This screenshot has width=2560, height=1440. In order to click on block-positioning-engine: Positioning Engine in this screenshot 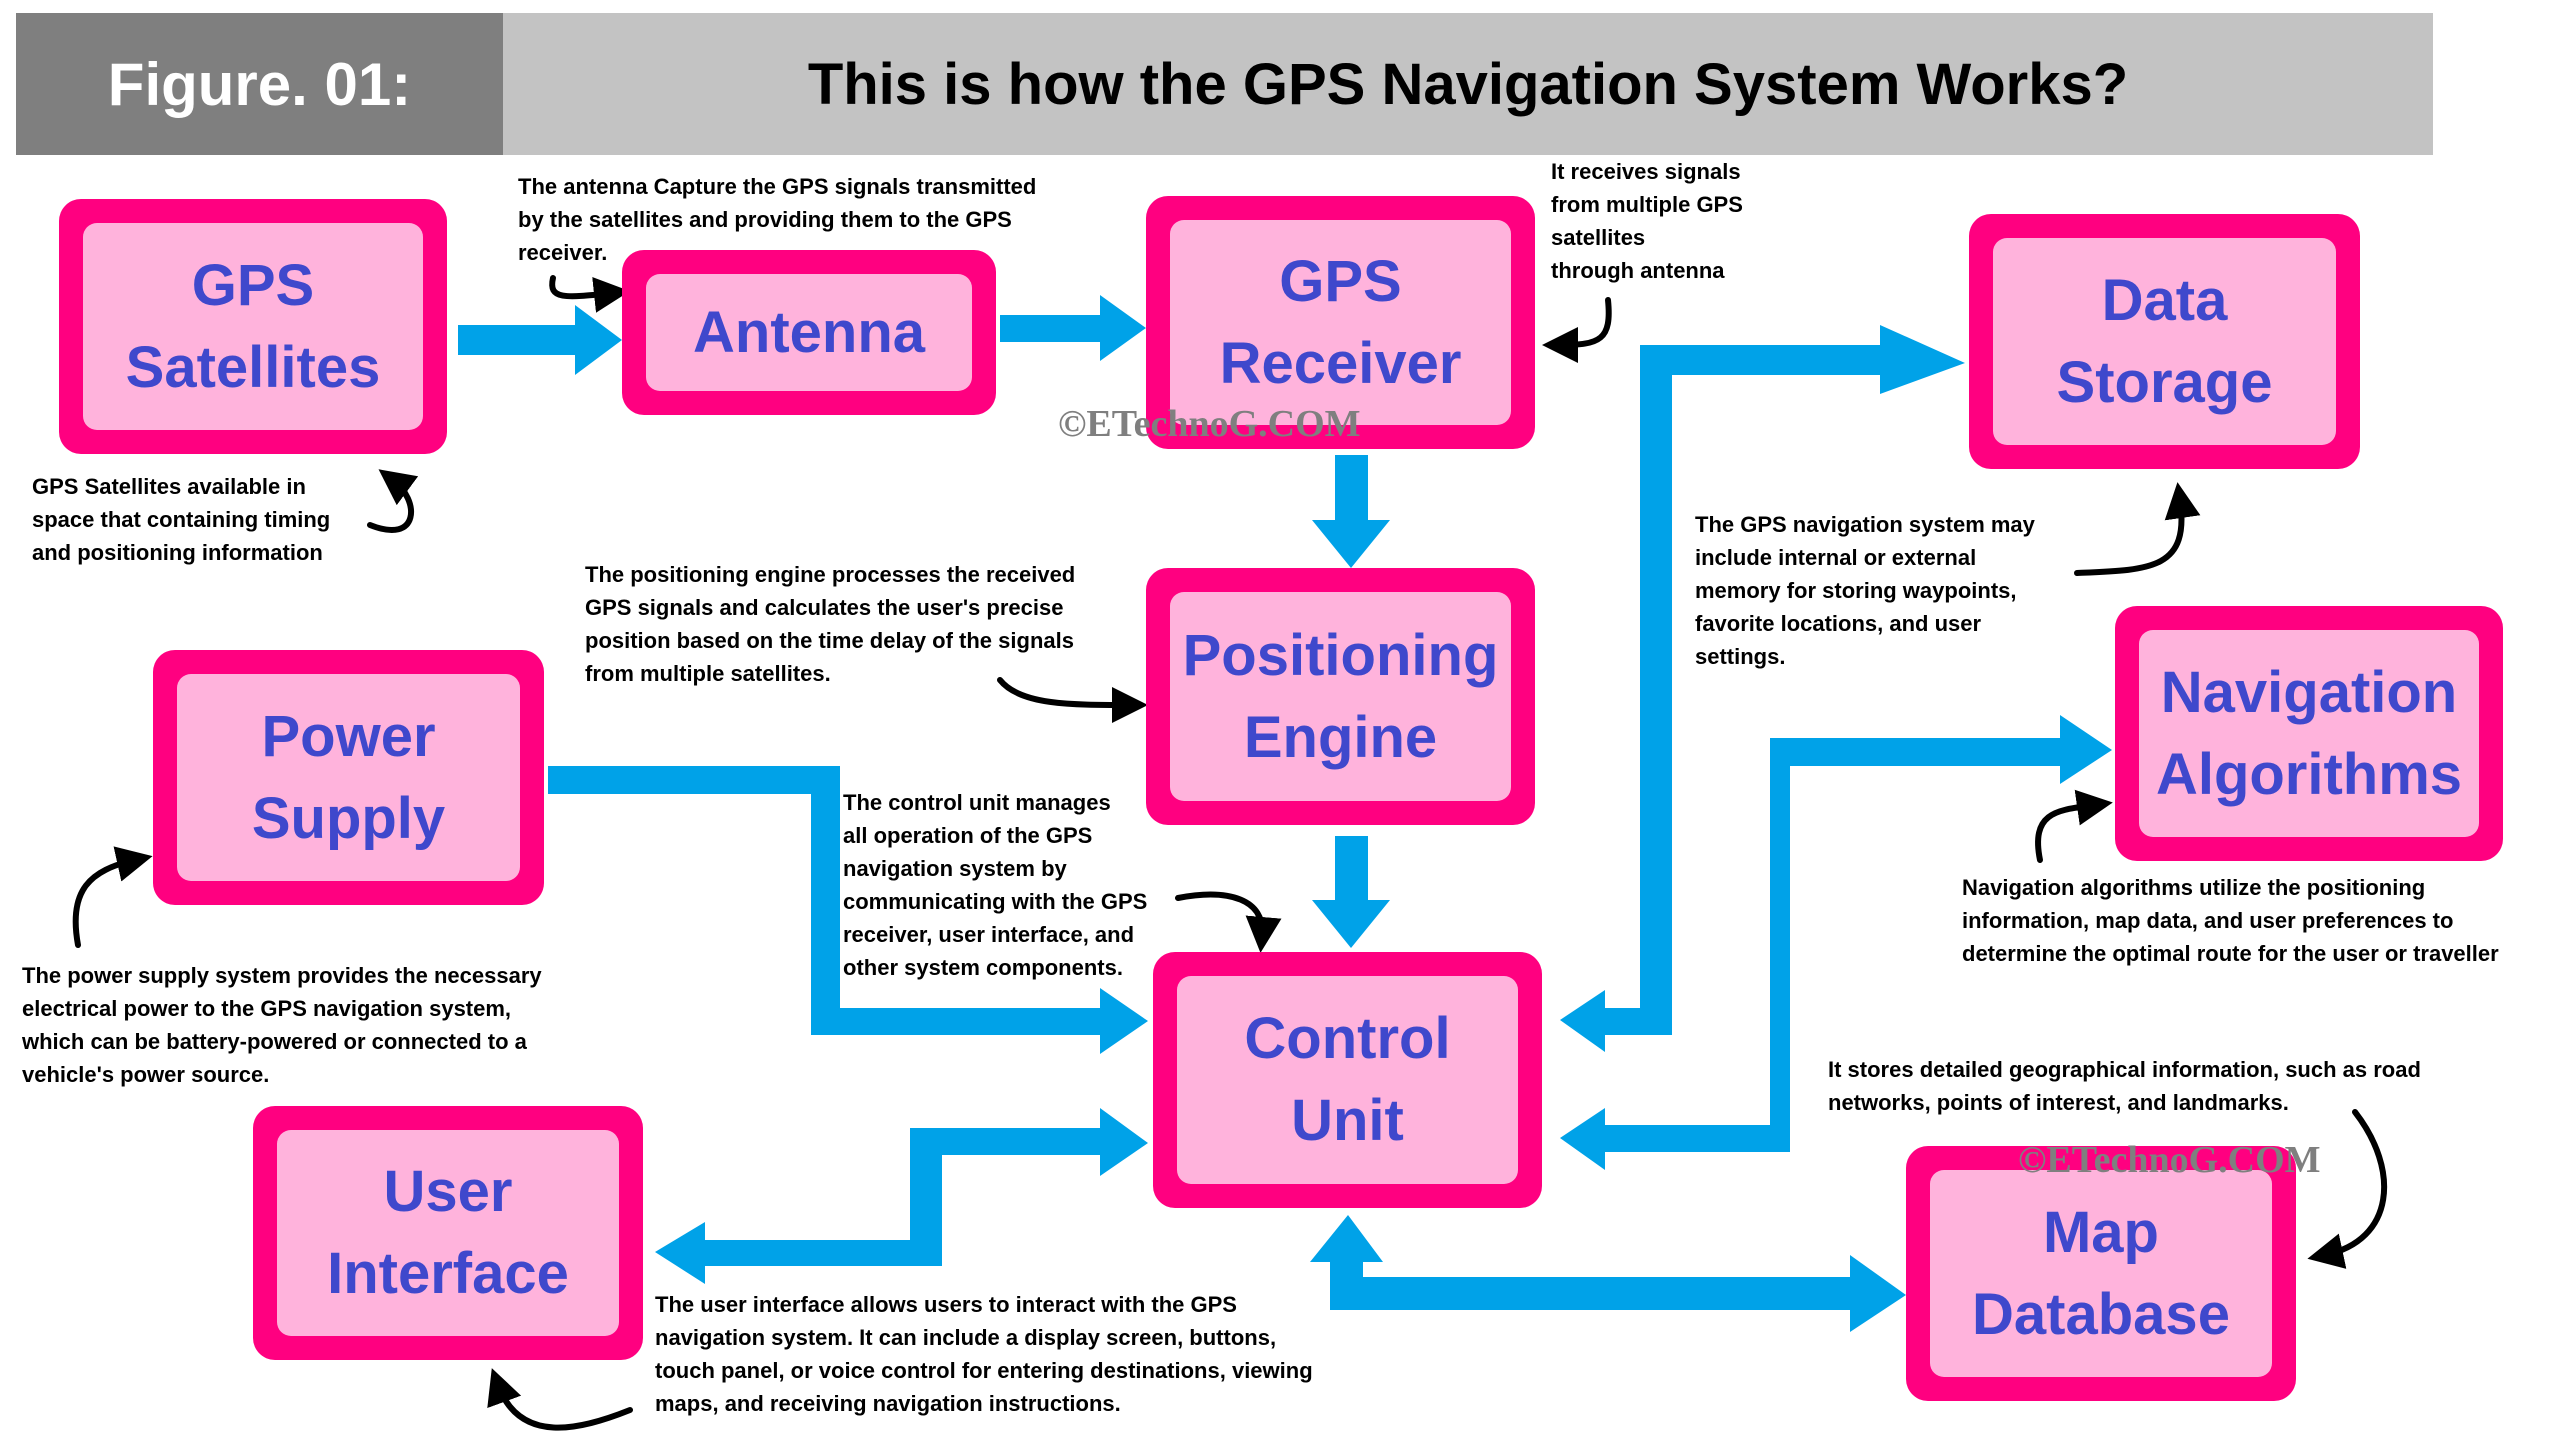, I will do `click(1340, 696)`.